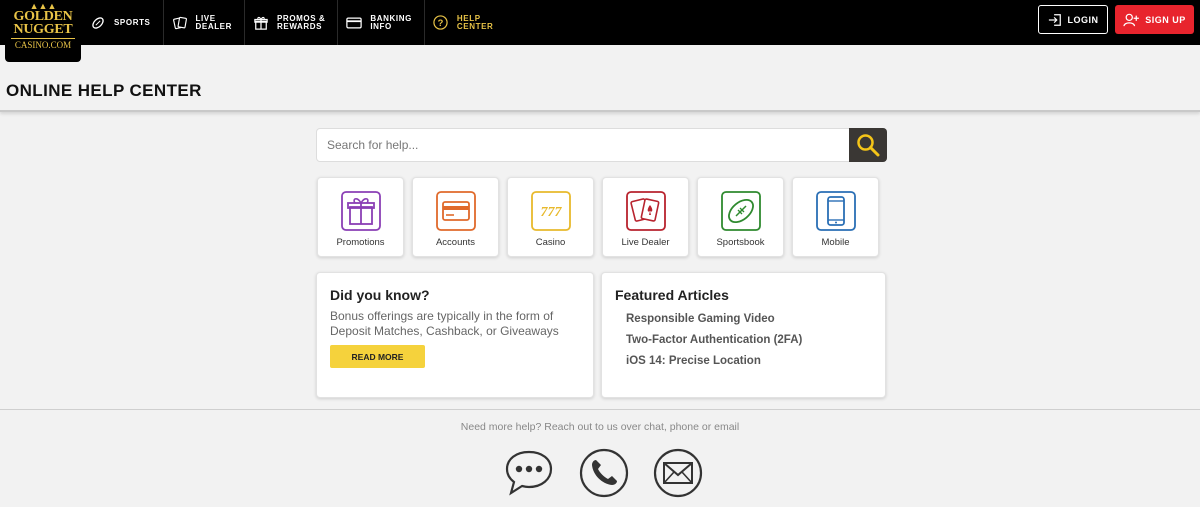 The height and width of the screenshot is (507, 1200). I want to click on category-casino: 777 Casino, so click(550, 217).